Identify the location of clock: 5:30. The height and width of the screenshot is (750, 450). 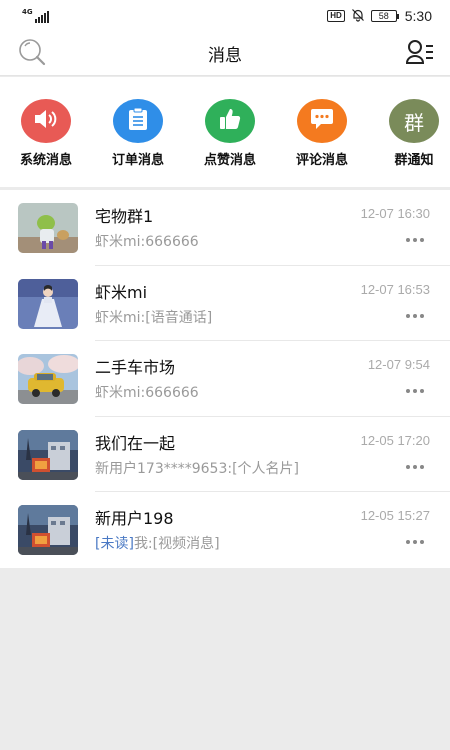
(418, 16).